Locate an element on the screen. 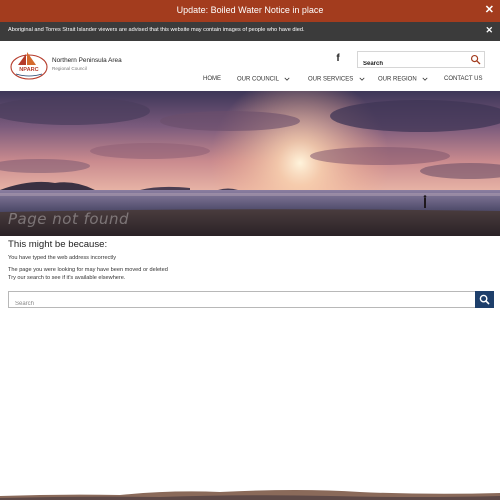 The height and width of the screenshot is (500, 500). nav-our-services: OUR SERVICES is located at coordinates (336, 79).